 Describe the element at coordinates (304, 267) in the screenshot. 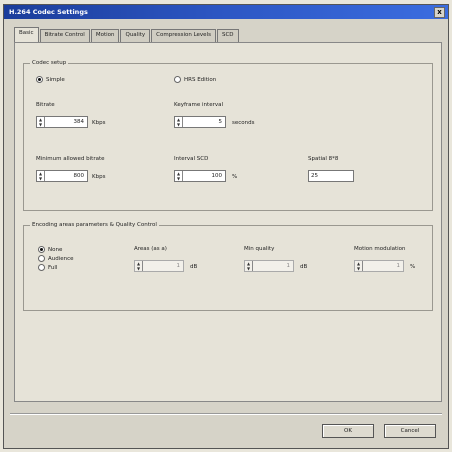

I see `min-quality-unit: dB` at that location.